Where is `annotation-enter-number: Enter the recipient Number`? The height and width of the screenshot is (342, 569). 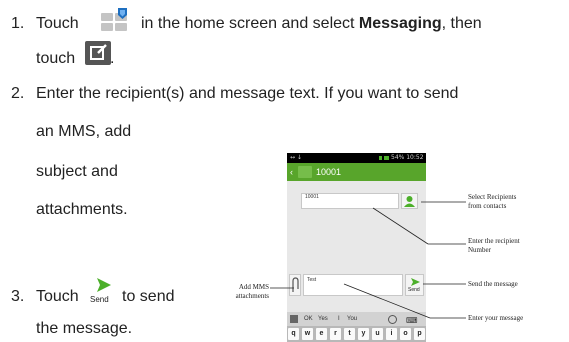 annotation-enter-number: Enter the recipient Number is located at coordinates (494, 245).